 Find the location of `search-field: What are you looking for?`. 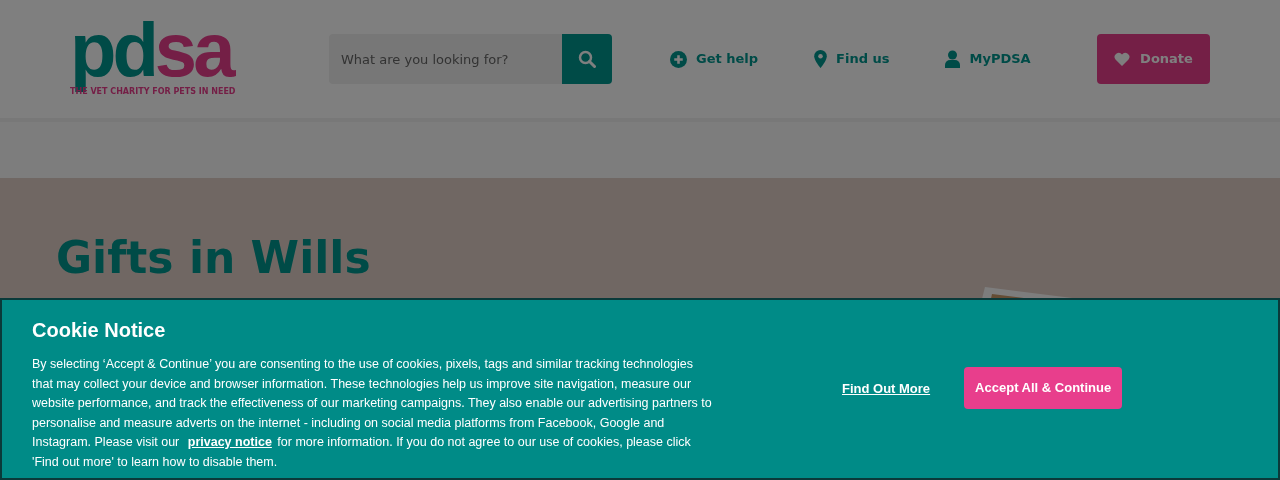

search-field: What are you looking for? is located at coordinates (445, 59).